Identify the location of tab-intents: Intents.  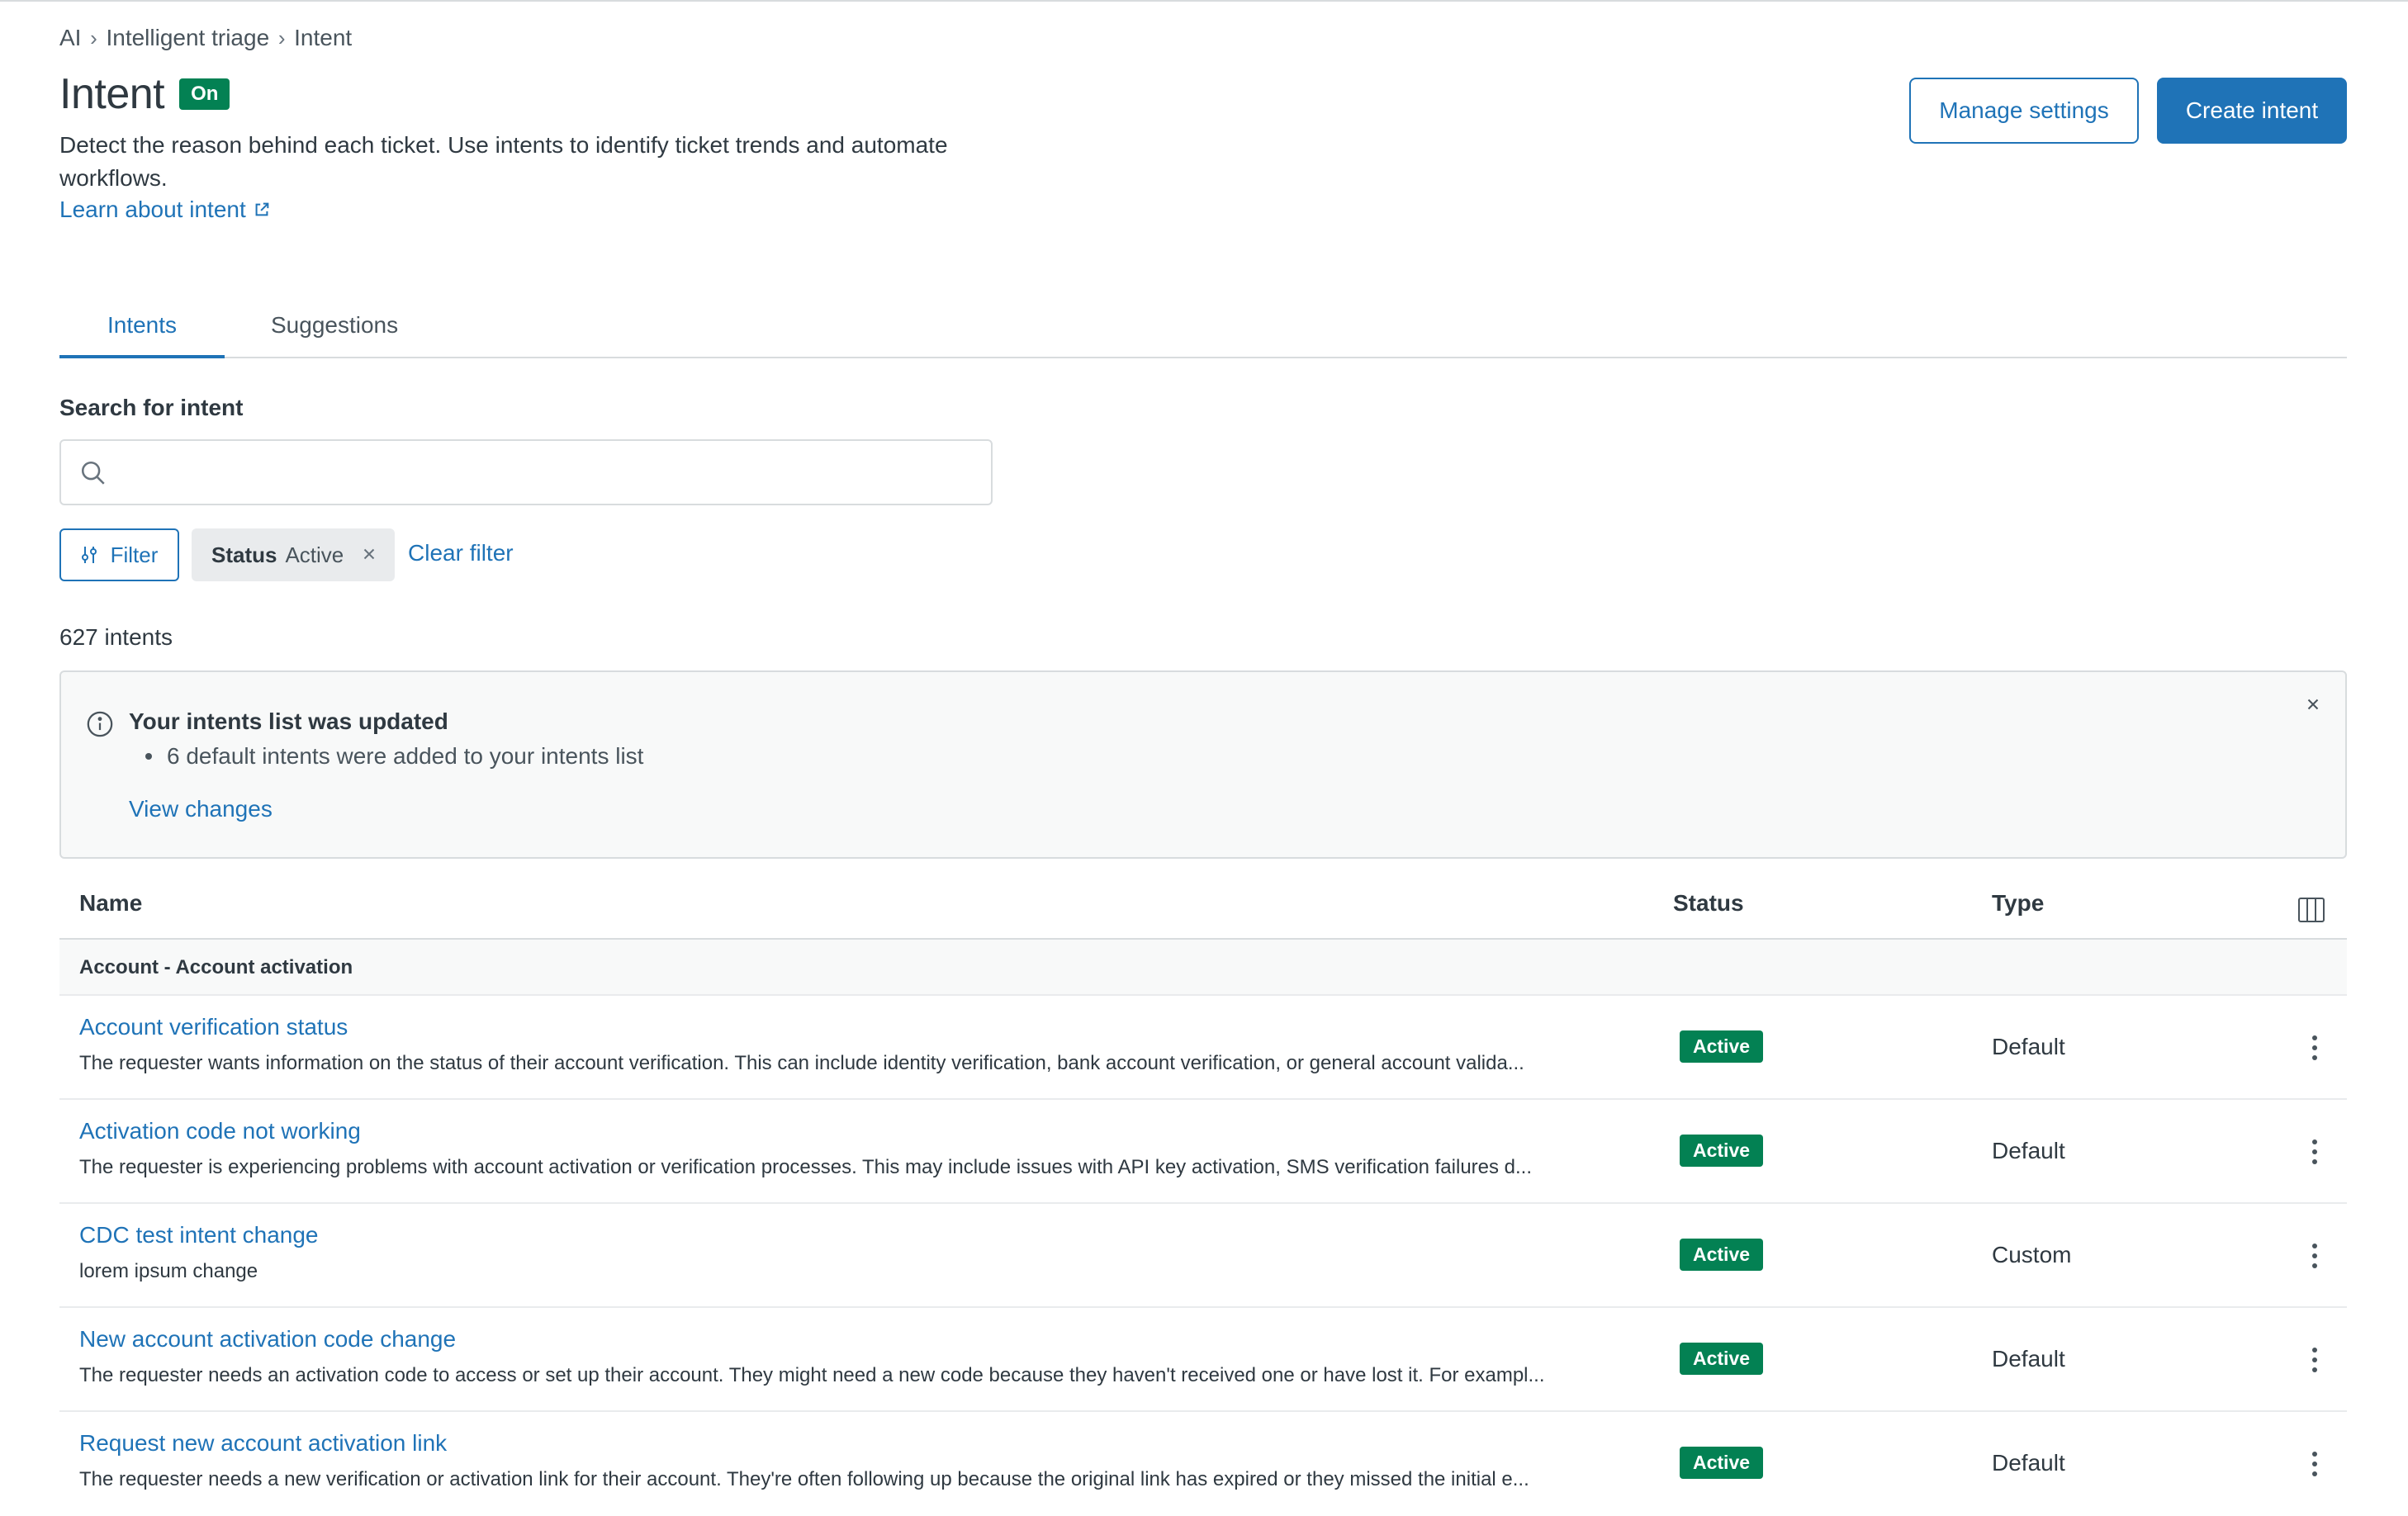
(142, 335).